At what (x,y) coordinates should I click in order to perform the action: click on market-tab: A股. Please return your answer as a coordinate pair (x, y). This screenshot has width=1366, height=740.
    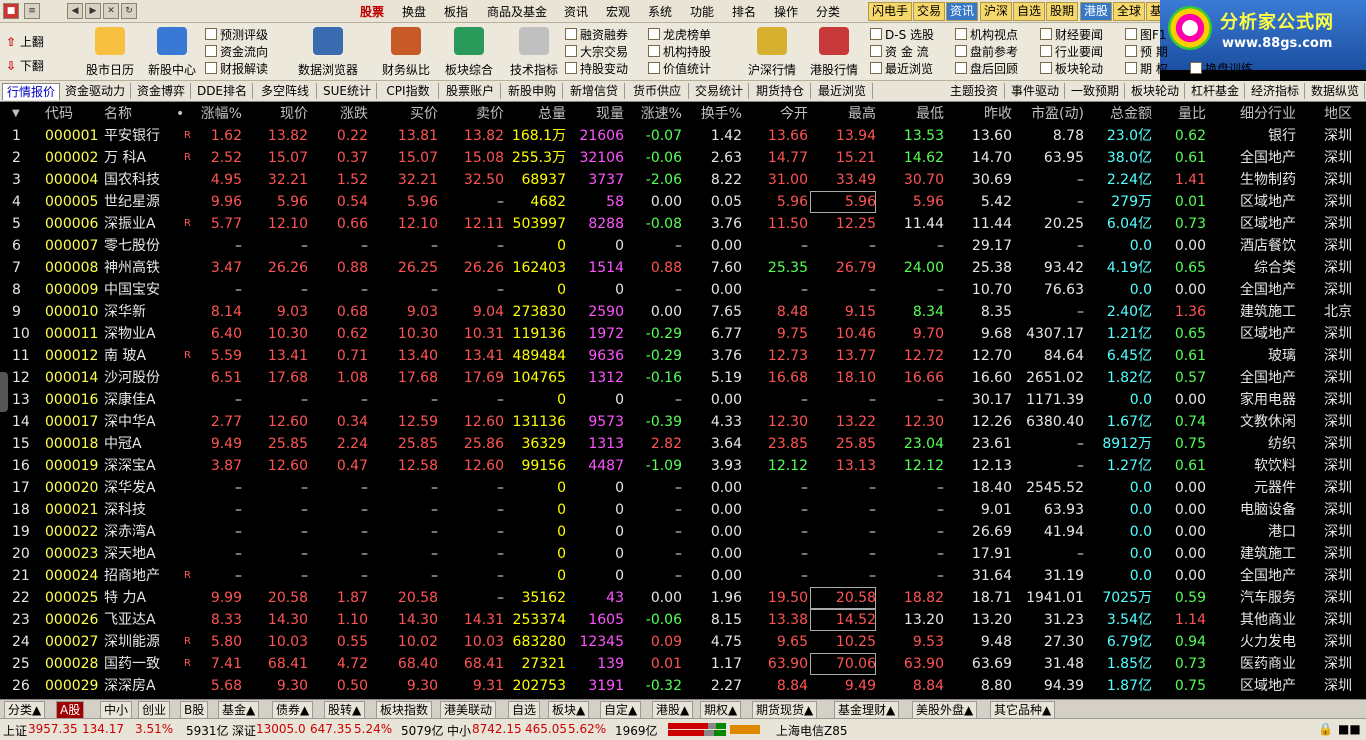
    Looking at the image, I should click on (70, 710).